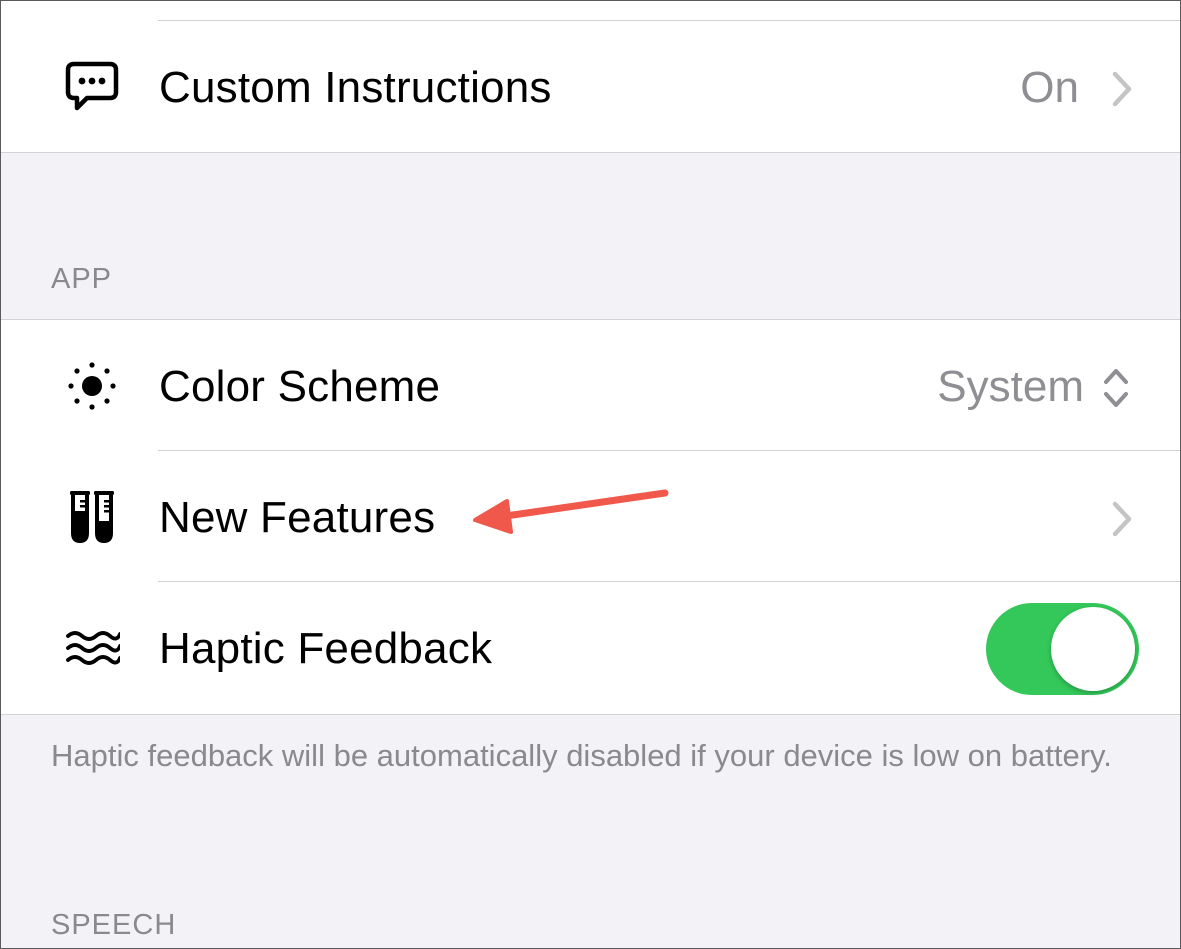  What do you see at coordinates (590, 86) in the screenshot?
I see `custom-instructions-row: Custom Instructions On` at bounding box center [590, 86].